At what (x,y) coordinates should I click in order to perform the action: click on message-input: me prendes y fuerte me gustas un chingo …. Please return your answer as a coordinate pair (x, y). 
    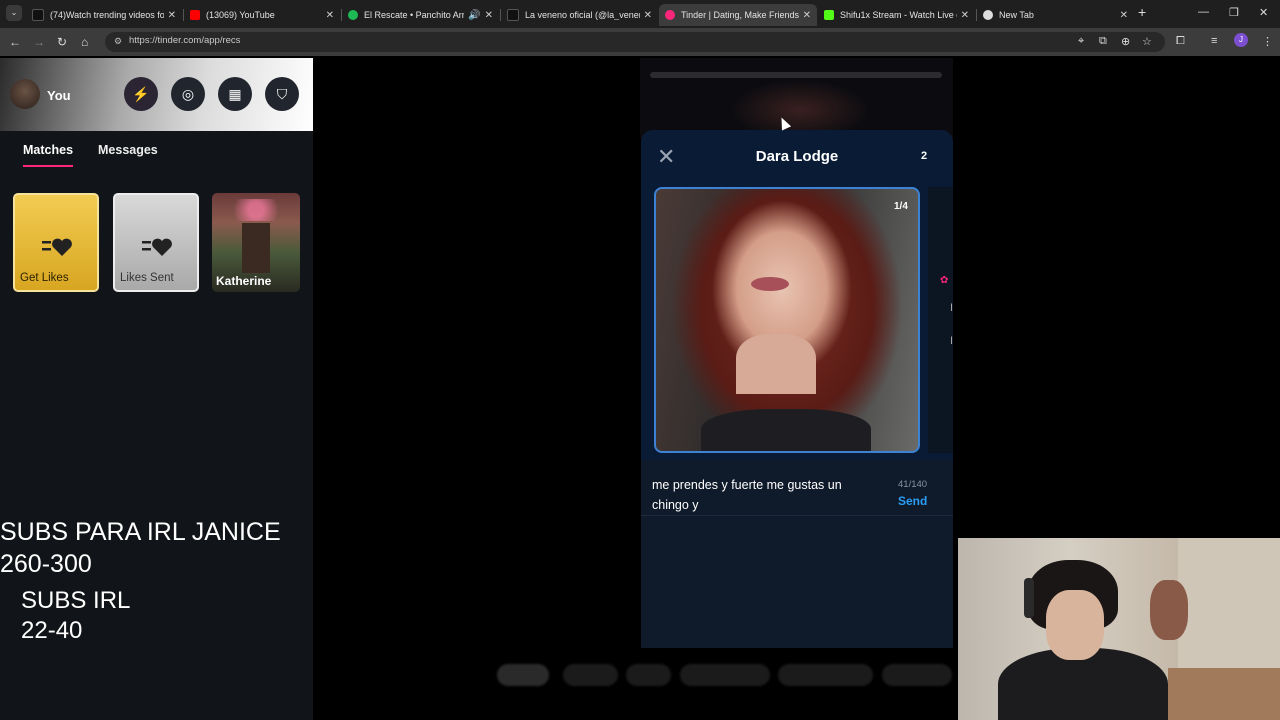
    Looking at the image, I should click on (764, 495).